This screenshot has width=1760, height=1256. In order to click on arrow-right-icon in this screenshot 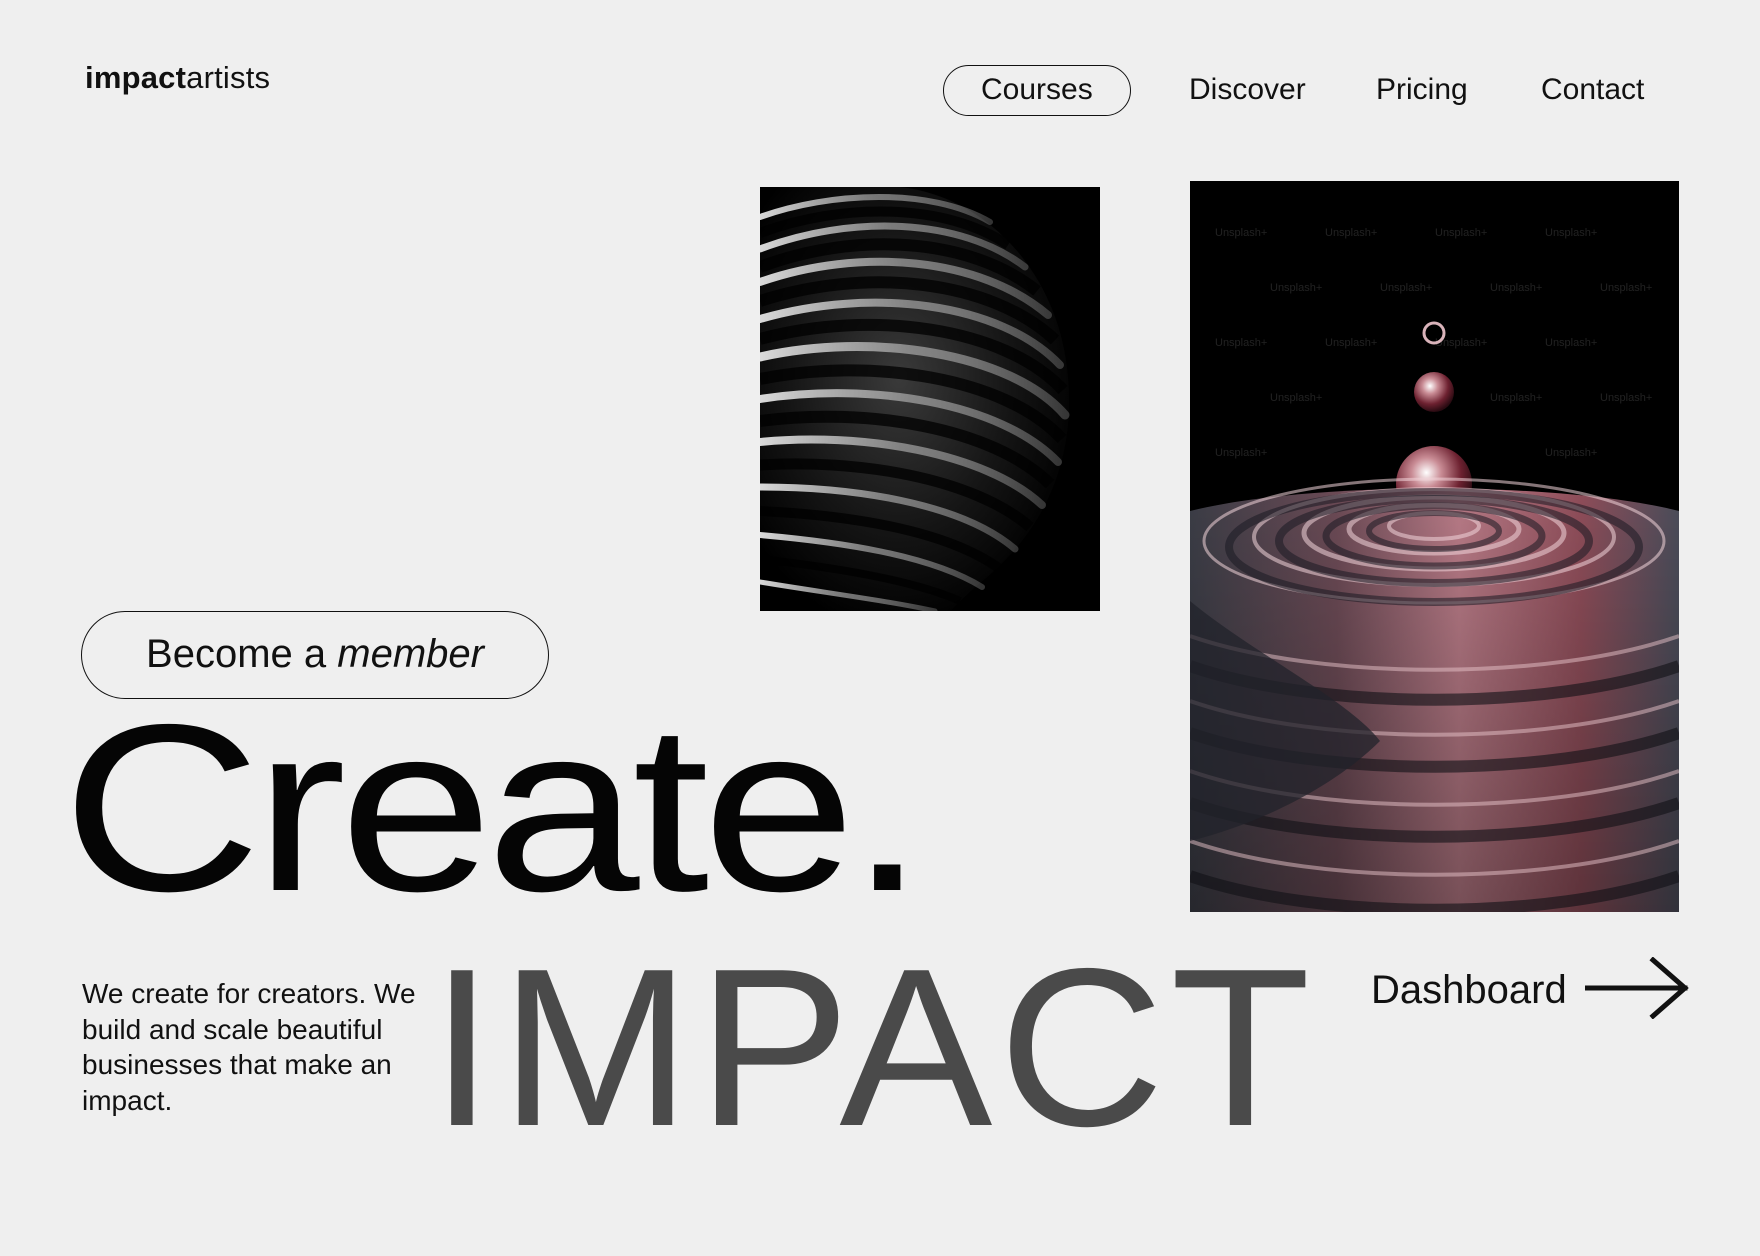, I will do `click(1636, 989)`.